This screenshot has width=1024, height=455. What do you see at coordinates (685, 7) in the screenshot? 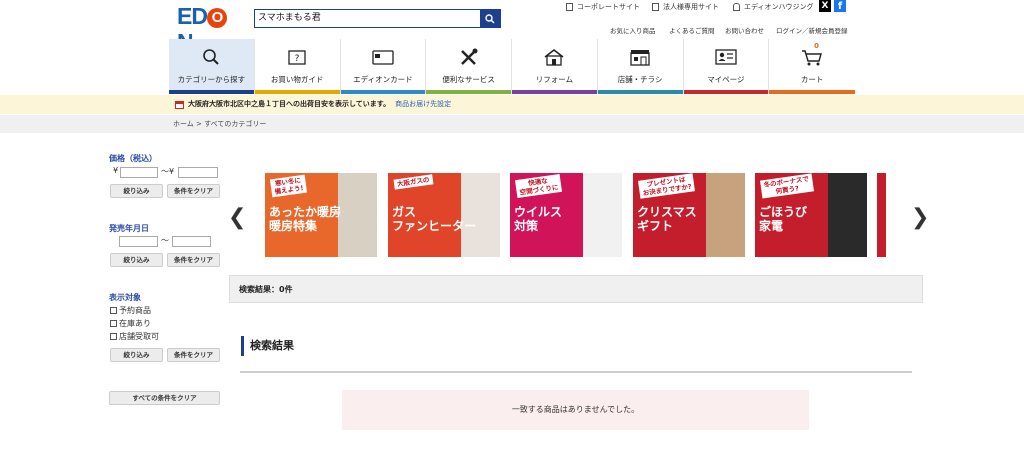
I see `business-site-link: 法人様専用サイト` at bounding box center [685, 7].